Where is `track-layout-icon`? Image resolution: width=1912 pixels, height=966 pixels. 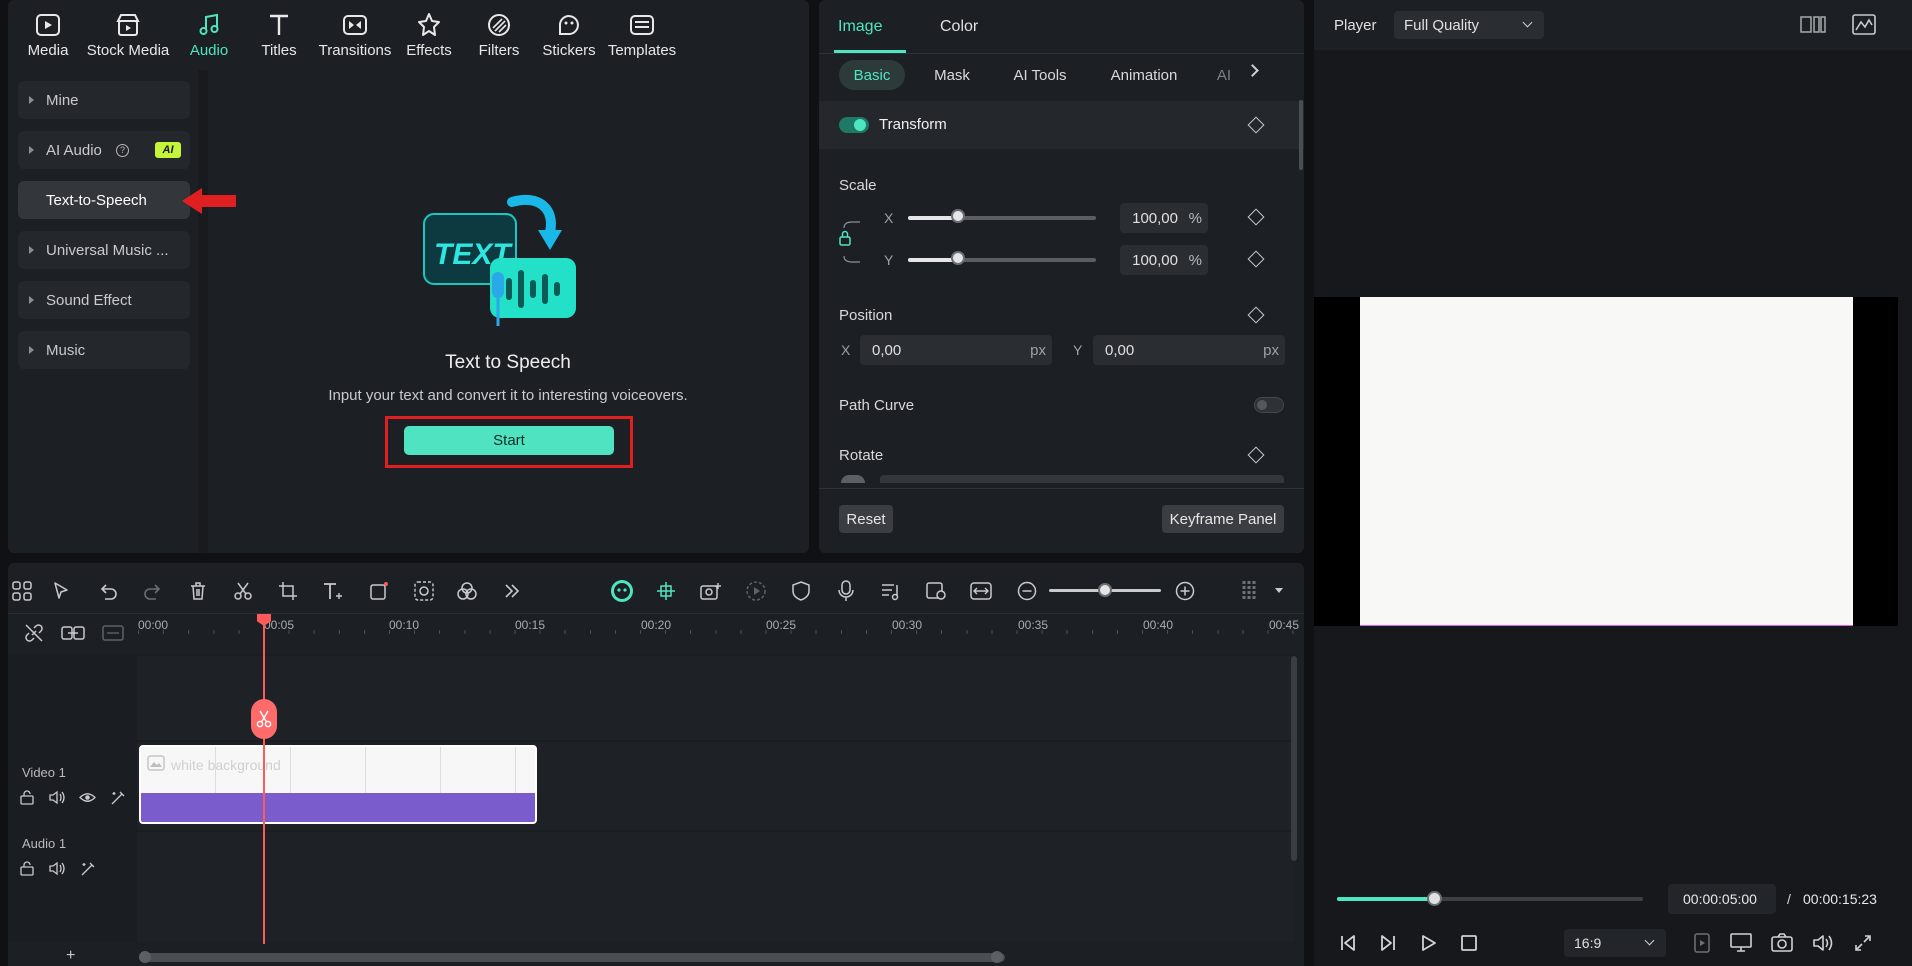
track-layout-icon is located at coordinates (1249, 591).